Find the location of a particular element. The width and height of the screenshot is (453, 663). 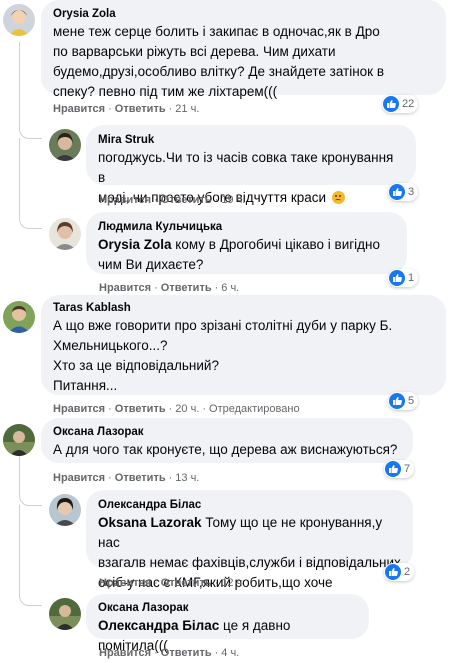

comment-actions: Нравится · Ответить · 19 ч. is located at coordinates (172, 200).